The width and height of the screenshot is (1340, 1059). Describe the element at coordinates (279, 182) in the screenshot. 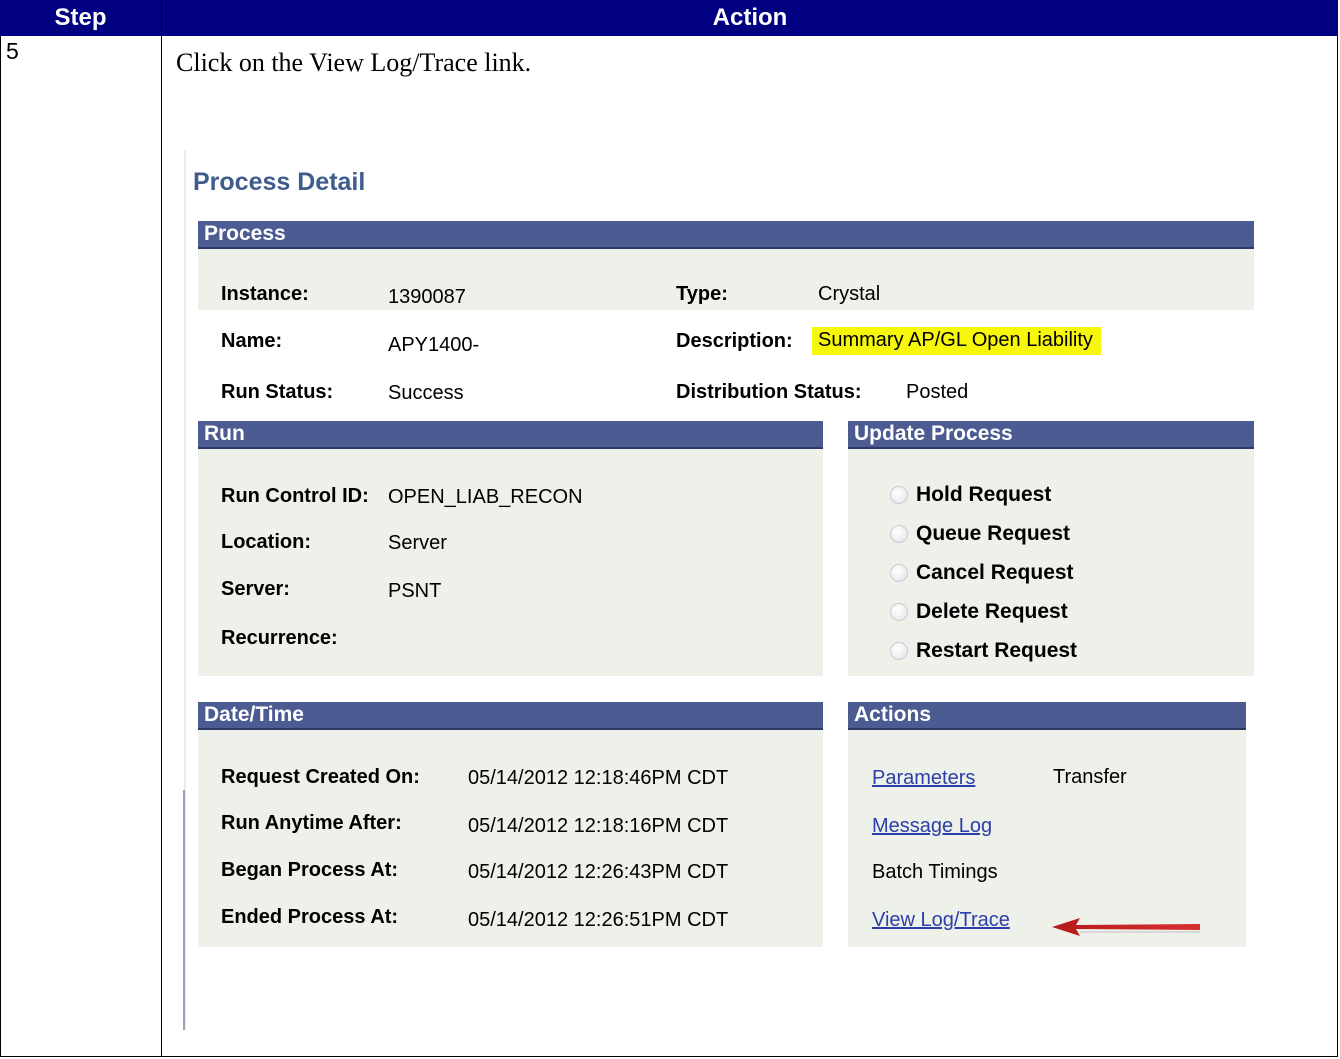

I see `page-title: Process Detail` at that location.